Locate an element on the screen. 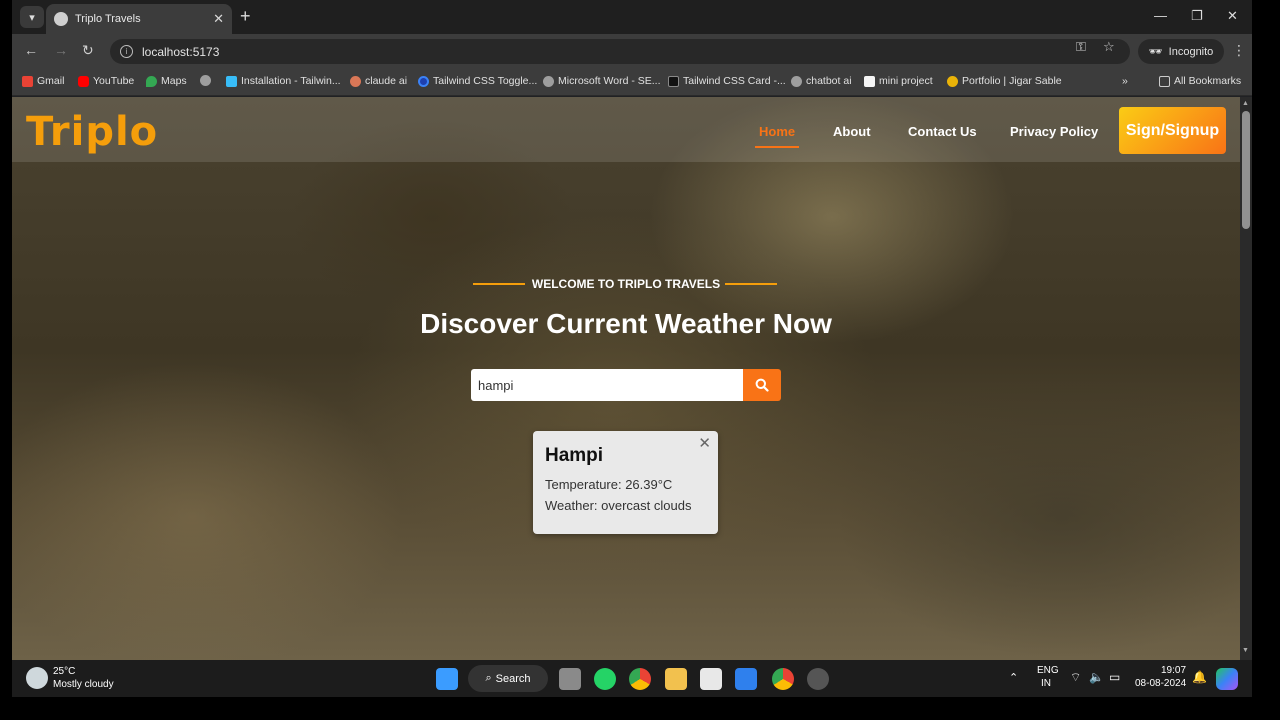  bookmark-label: mini project is located at coordinates (906, 81).